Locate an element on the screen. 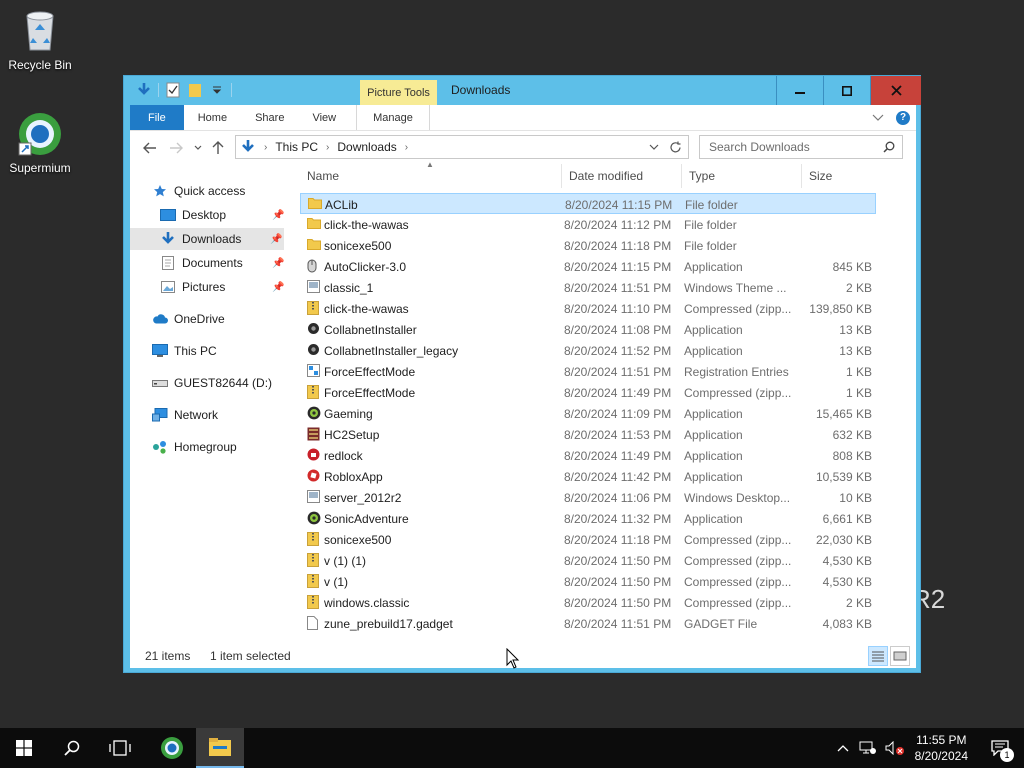  nav-documents: Documents 📌 is located at coordinates (224, 263).